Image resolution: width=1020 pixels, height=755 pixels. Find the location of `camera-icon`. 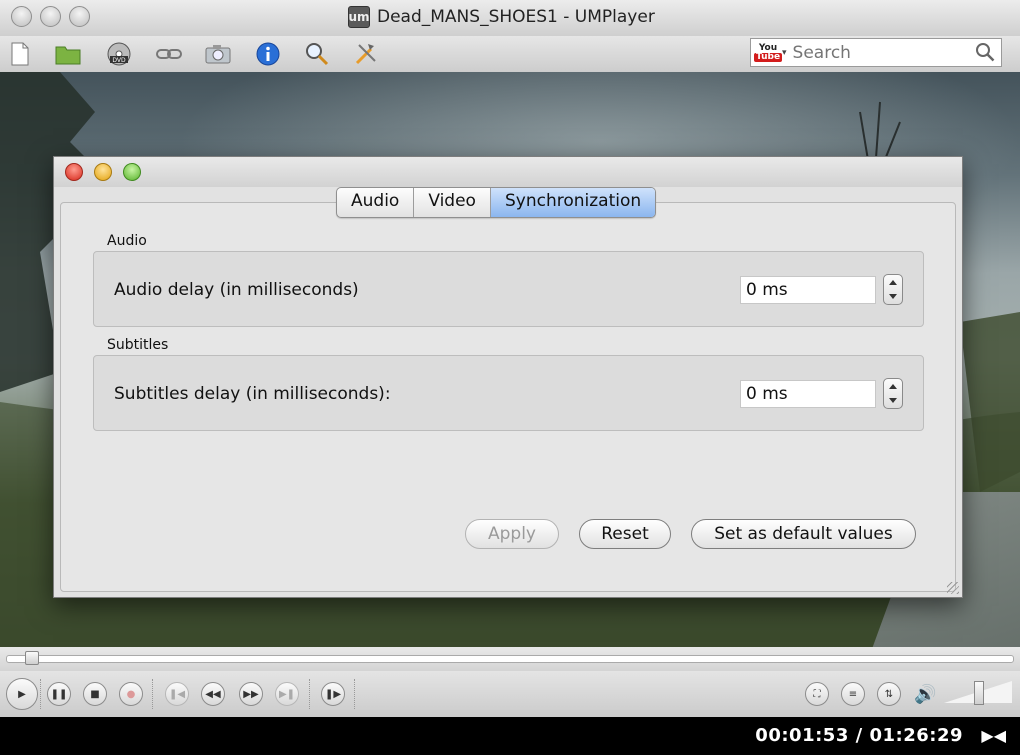

camera-icon is located at coordinates (218, 54).